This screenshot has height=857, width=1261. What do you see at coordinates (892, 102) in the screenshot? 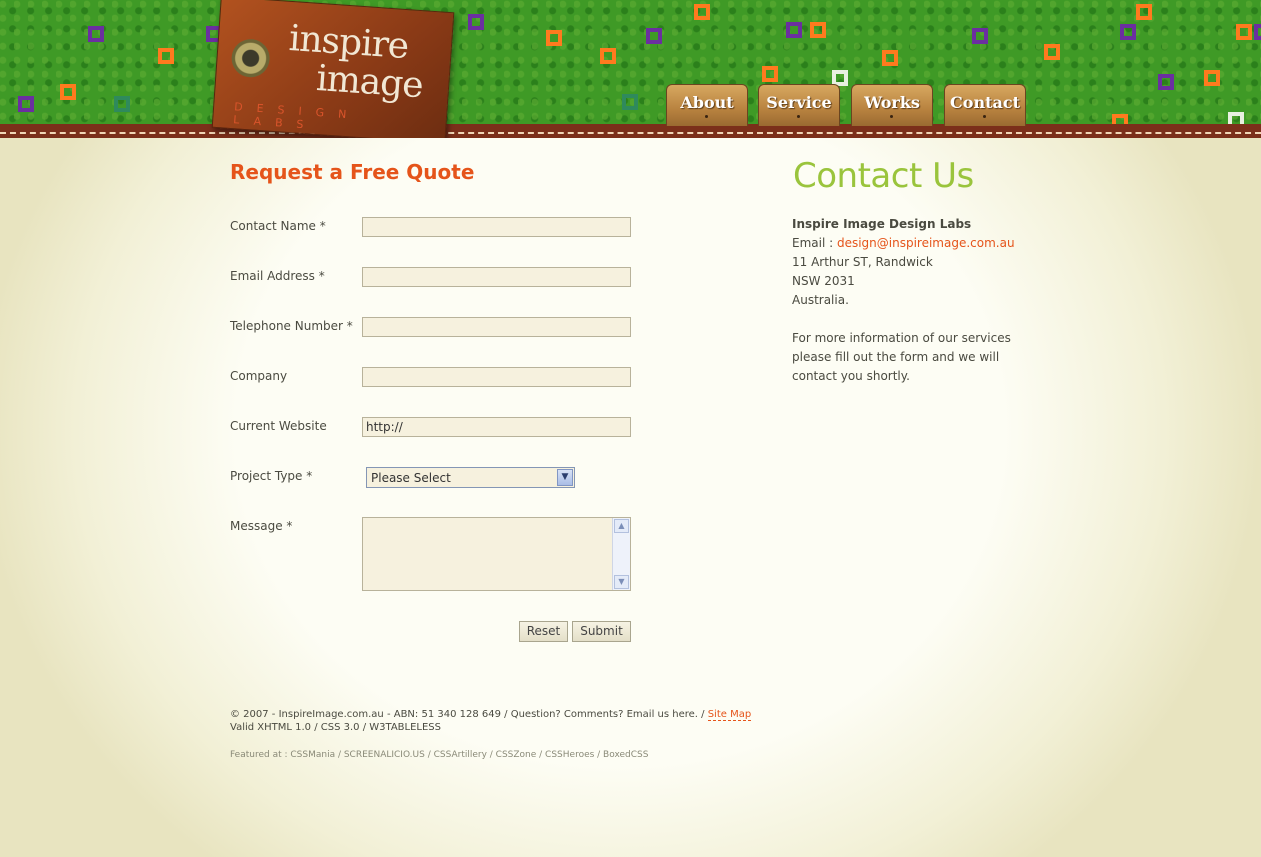
I see `nav-tab-label: Works` at bounding box center [892, 102].